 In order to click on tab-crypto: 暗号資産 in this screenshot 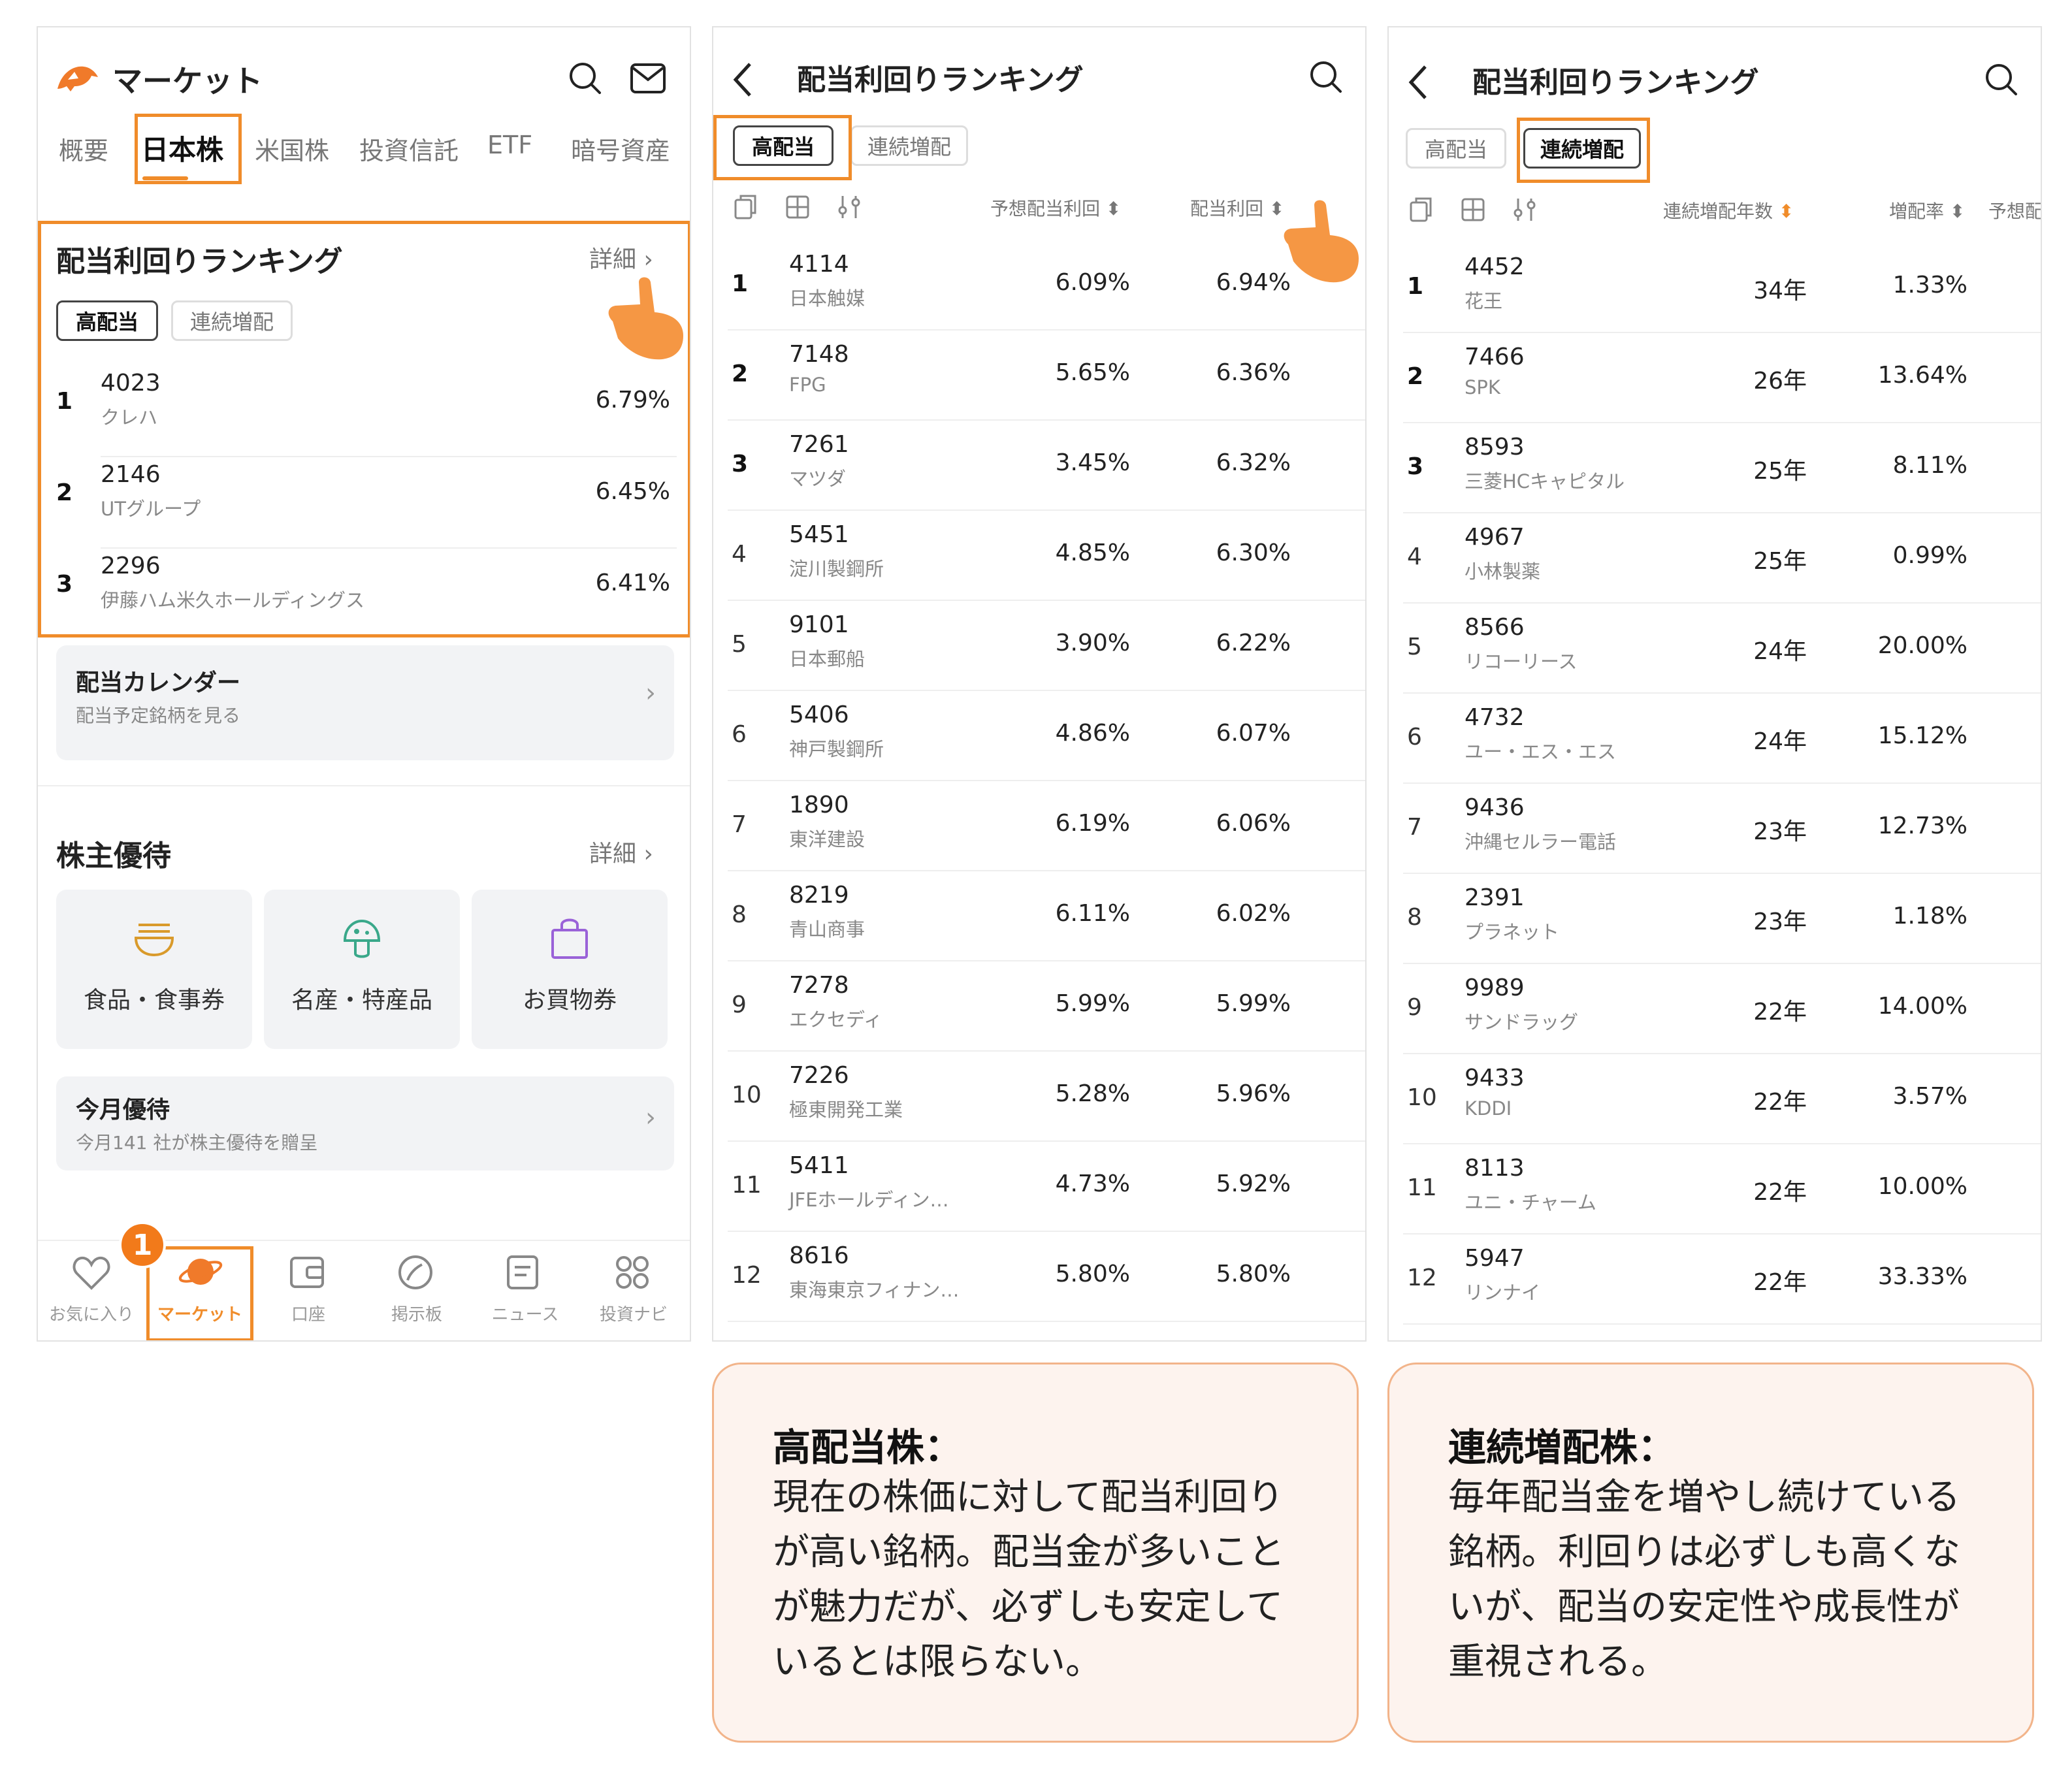, I will do `click(620, 149)`.